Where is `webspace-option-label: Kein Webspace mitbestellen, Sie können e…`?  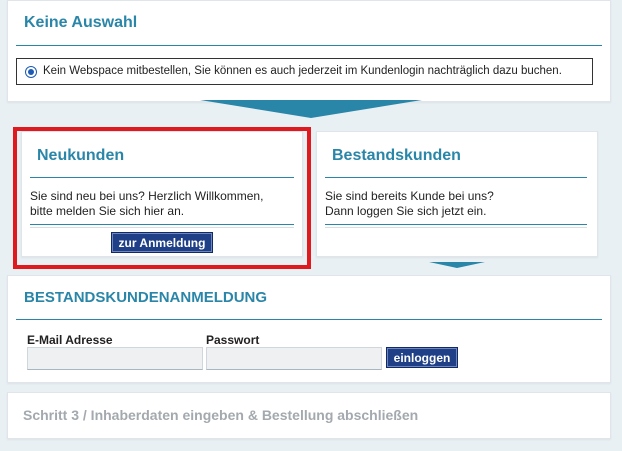
webspace-option-label: Kein Webspace mitbestellen, Sie können e… is located at coordinates (302, 71).